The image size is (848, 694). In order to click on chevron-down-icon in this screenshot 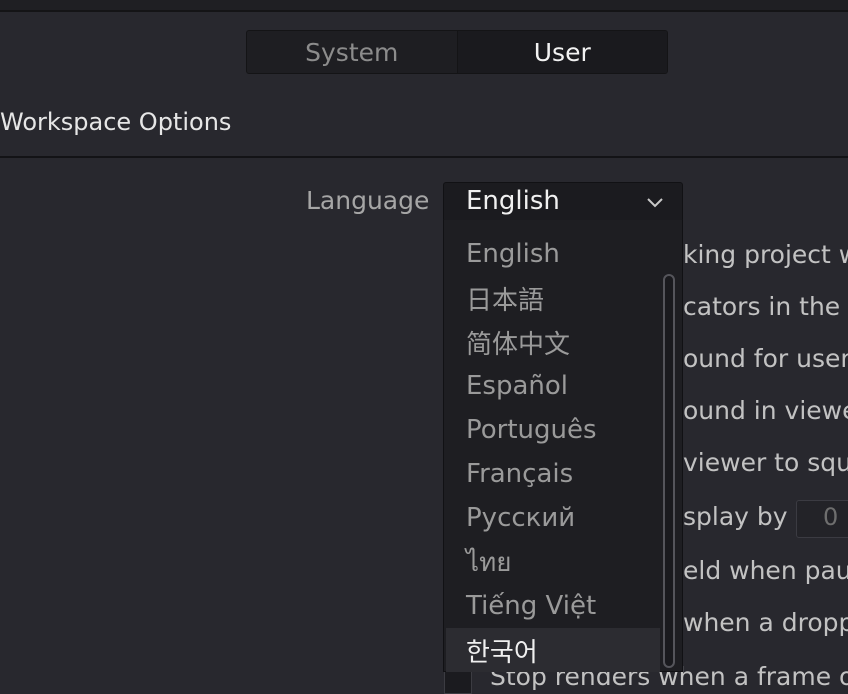, I will do `click(655, 203)`.